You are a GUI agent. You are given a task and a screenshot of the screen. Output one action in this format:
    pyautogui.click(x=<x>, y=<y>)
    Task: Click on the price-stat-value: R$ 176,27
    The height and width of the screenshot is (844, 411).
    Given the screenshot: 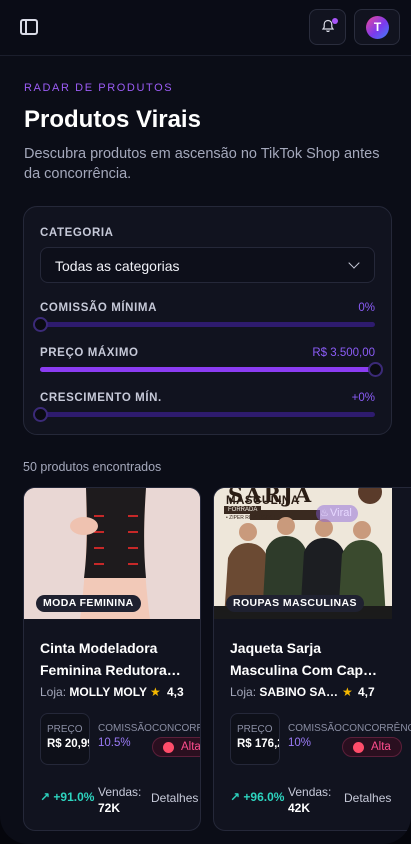 What is the action you would take?
    pyautogui.click(x=258, y=744)
    